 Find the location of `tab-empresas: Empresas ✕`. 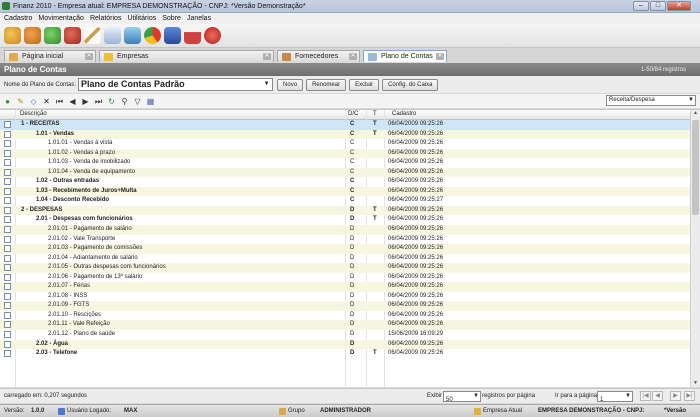

tab-empresas: Empresas ✕ is located at coordinates (186, 56).